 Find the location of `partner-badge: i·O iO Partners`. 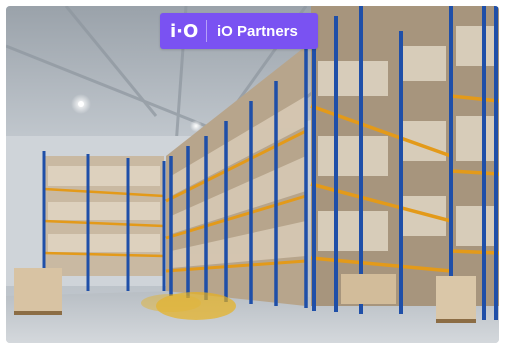

partner-badge: i·O iO Partners is located at coordinates (239, 31).